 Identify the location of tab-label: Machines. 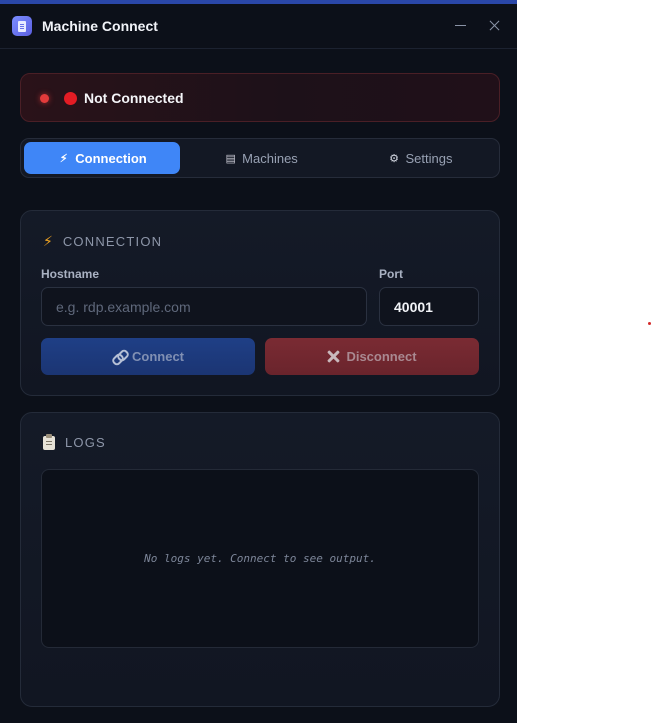
(270, 158).